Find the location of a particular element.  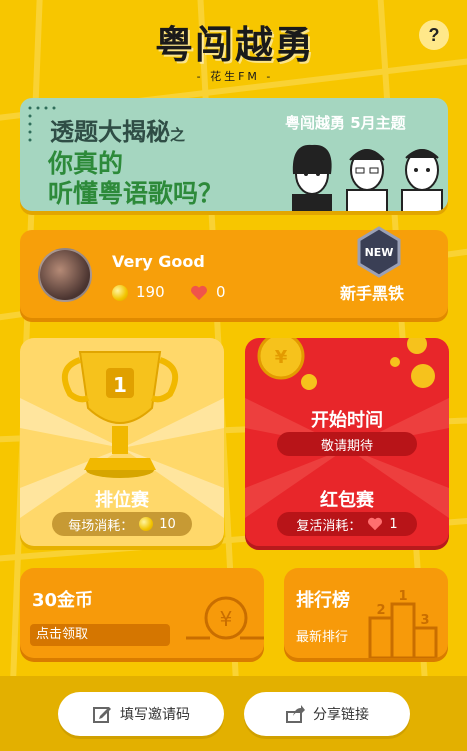

invite-code-button: 填写邀请码 is located at coordinates (141, 714).